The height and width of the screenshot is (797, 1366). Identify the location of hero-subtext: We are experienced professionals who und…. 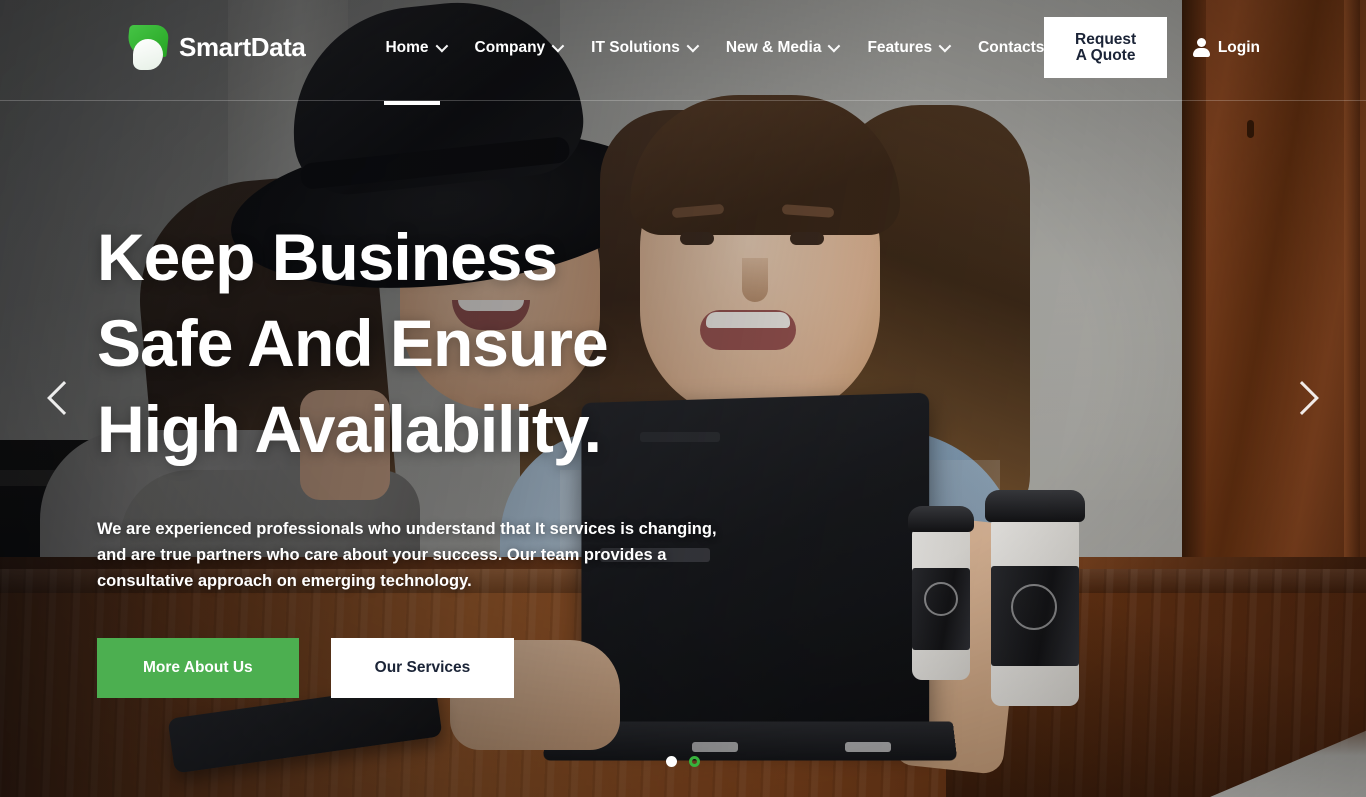
(407, 555).